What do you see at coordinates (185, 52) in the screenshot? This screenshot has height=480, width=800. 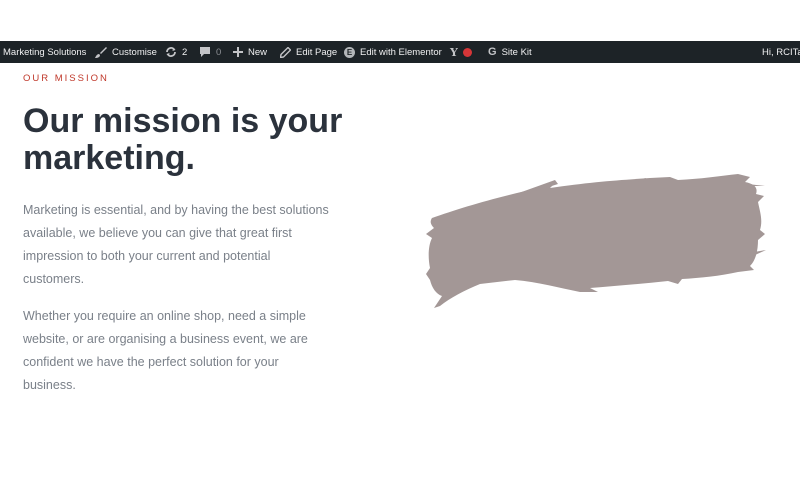 I see `updates-count: 2` at bounding box center [185, 52].